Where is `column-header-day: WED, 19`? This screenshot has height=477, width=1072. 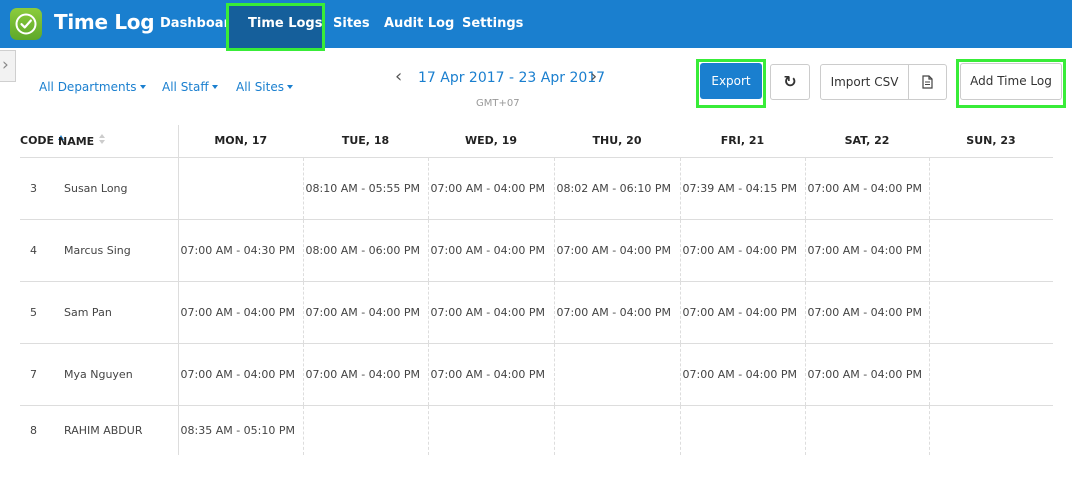 column-header-day: WED, 19 is located at coordinates (491, 141).